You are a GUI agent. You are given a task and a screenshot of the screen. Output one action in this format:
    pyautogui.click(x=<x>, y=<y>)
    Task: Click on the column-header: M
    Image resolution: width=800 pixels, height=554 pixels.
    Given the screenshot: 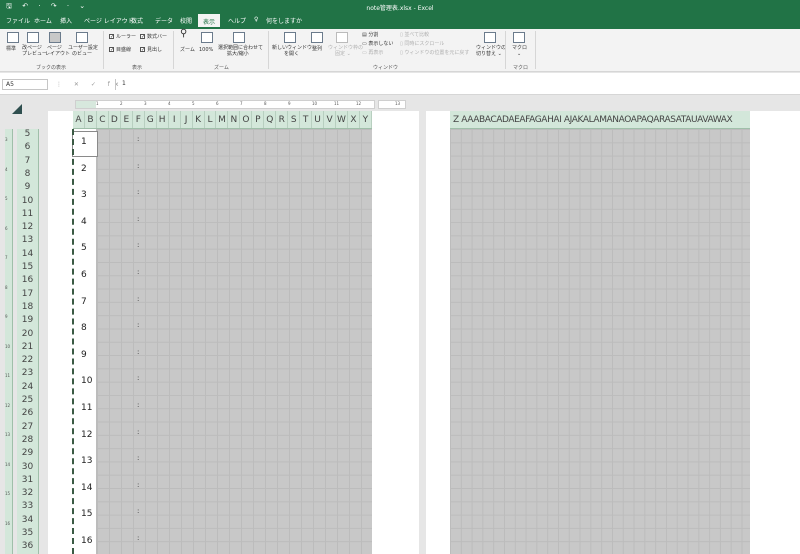 What is the action you would take?
    pyautogui.click(x=222, y=119)
    